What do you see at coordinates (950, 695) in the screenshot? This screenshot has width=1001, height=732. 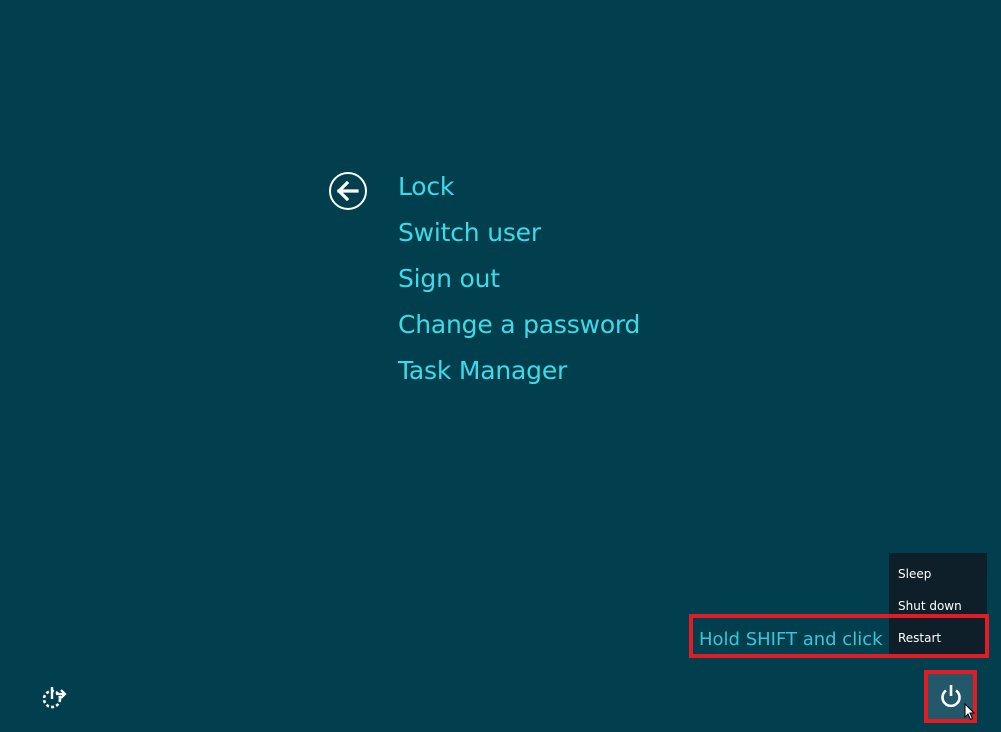 I see `power-icon` at bounding box center [950, 695].